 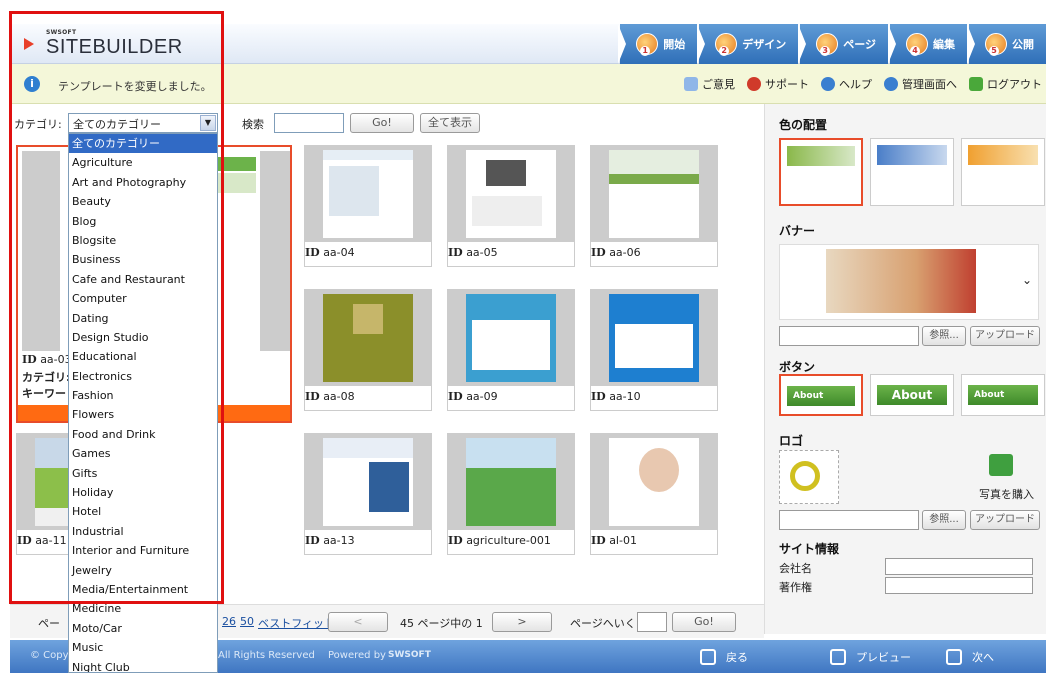 I want to click on category-option: Business, so click(x=143, y=259).